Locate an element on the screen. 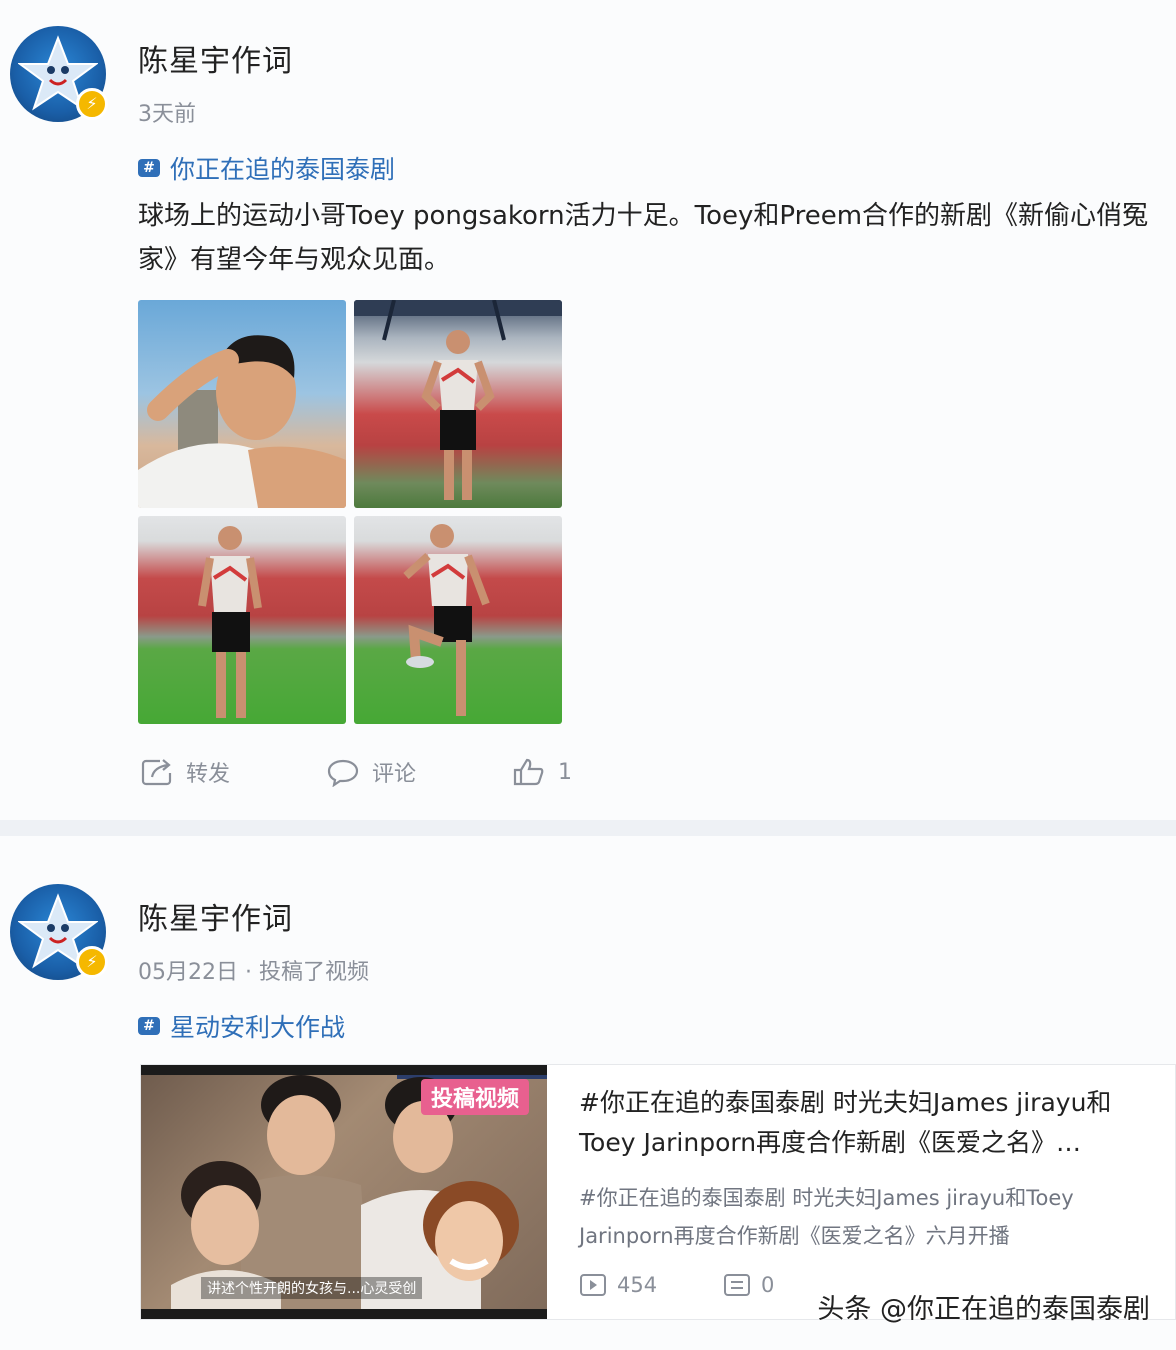 The width and height of the screenshot is (1176, 1350). comment-button: 评论 is located at coordinates (371, 772).